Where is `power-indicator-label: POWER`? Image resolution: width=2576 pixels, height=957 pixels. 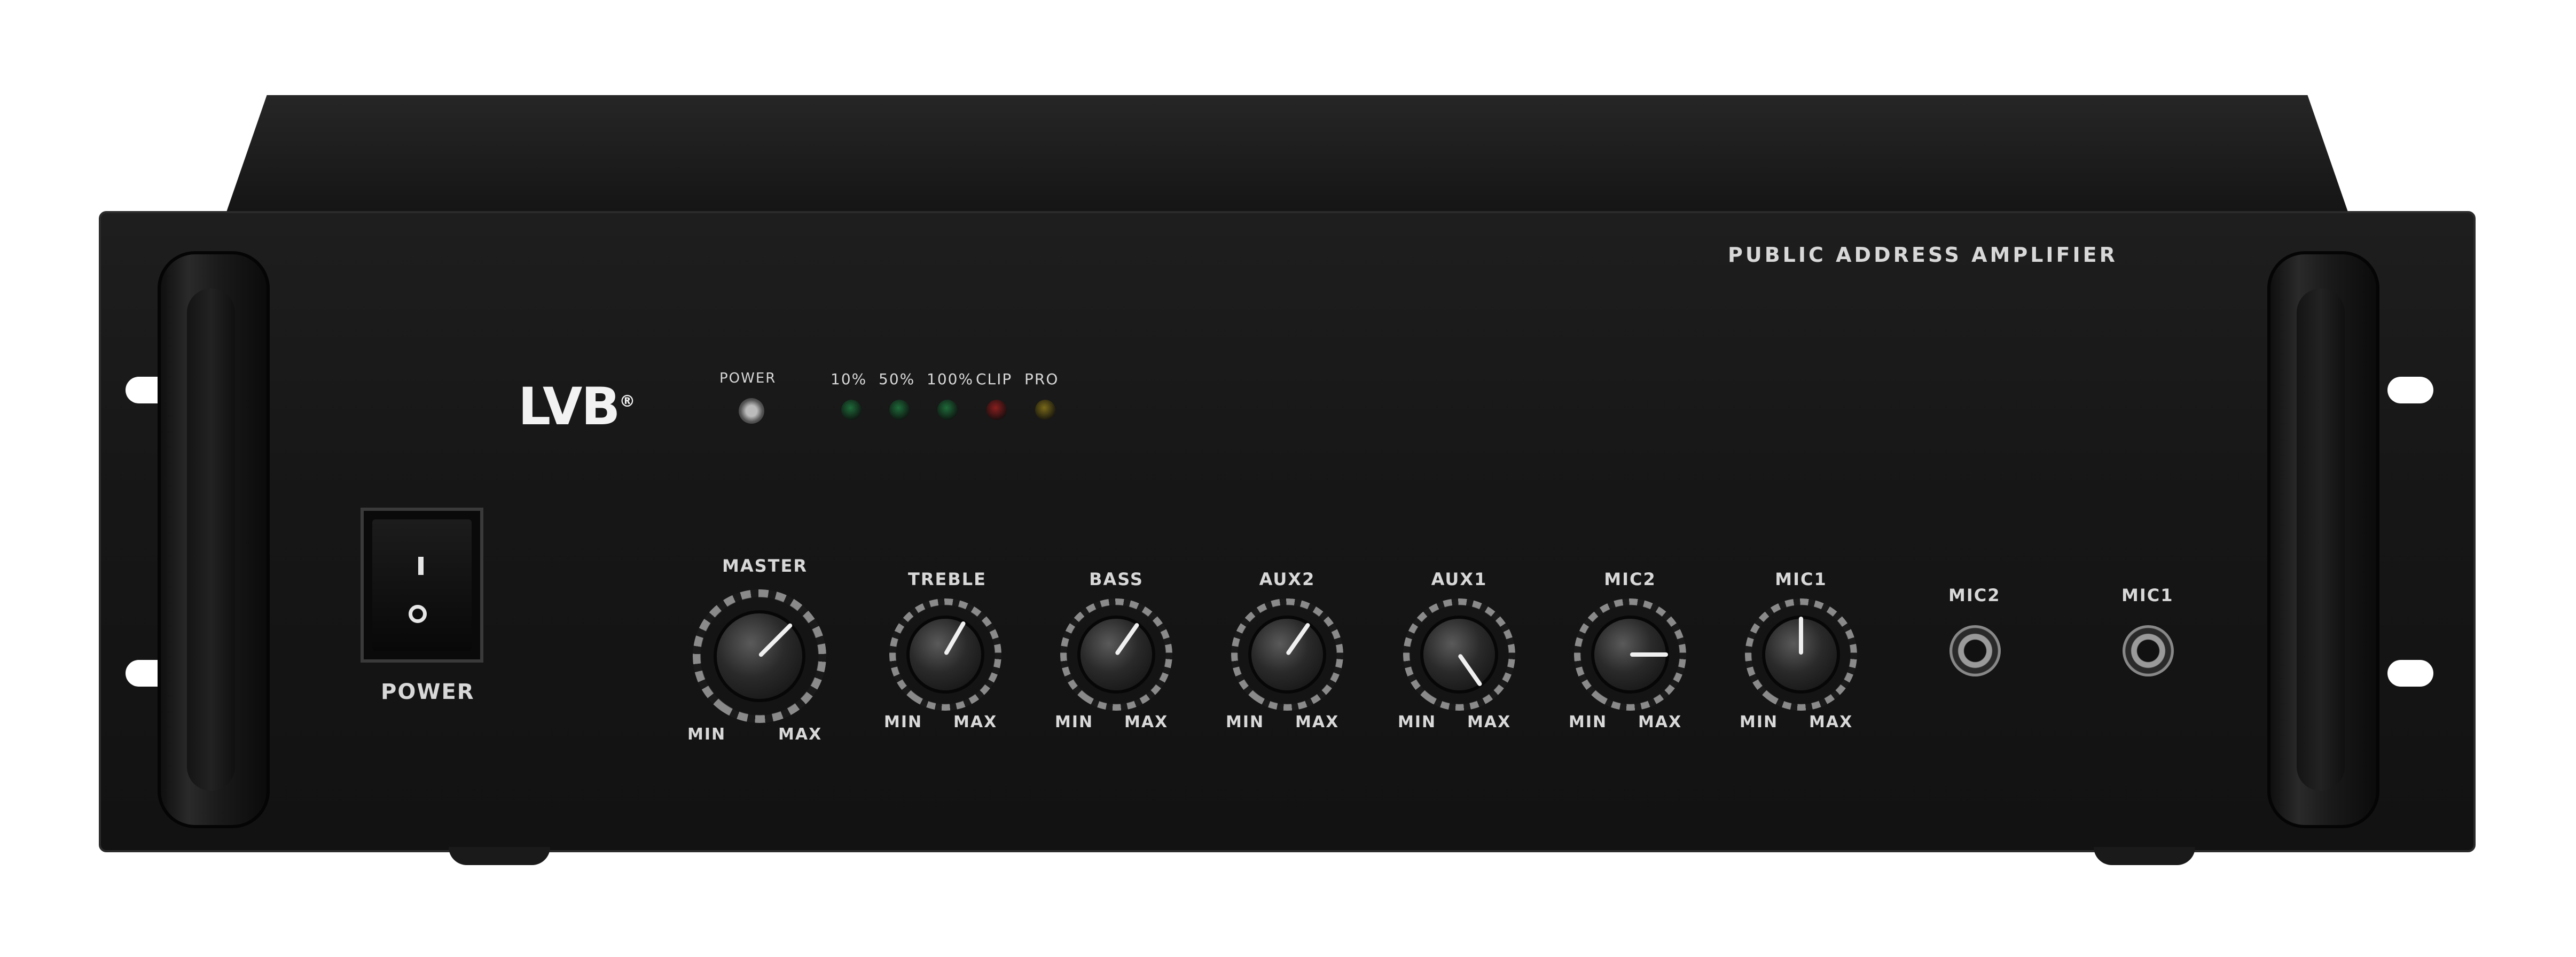 power-indicator-label: POWER is located at coordinates (748, 378).